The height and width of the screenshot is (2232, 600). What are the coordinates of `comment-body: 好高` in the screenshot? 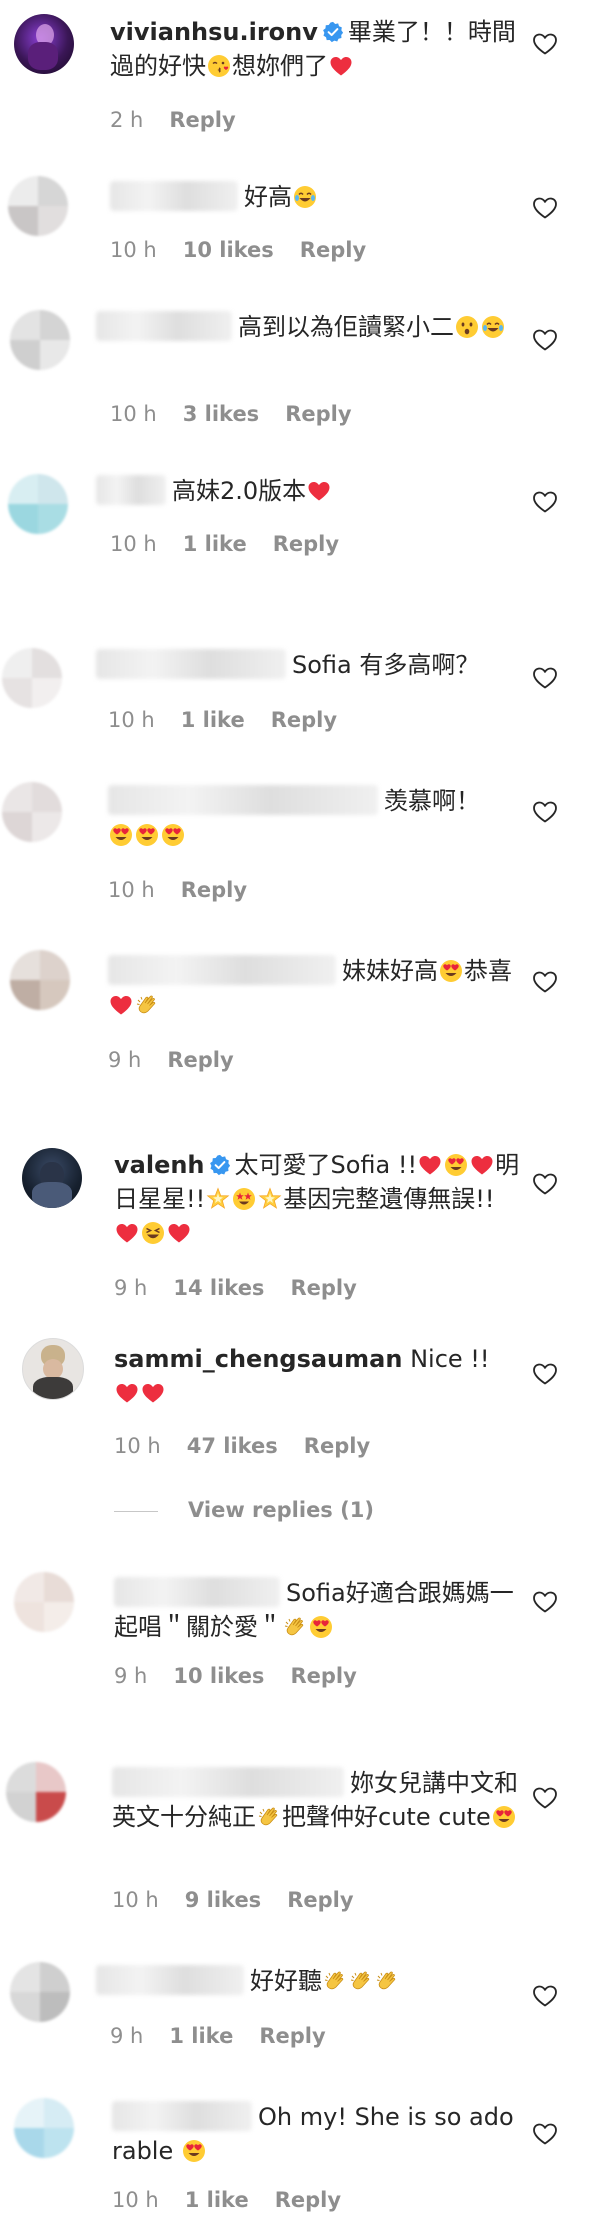 It's located at (268, 197).